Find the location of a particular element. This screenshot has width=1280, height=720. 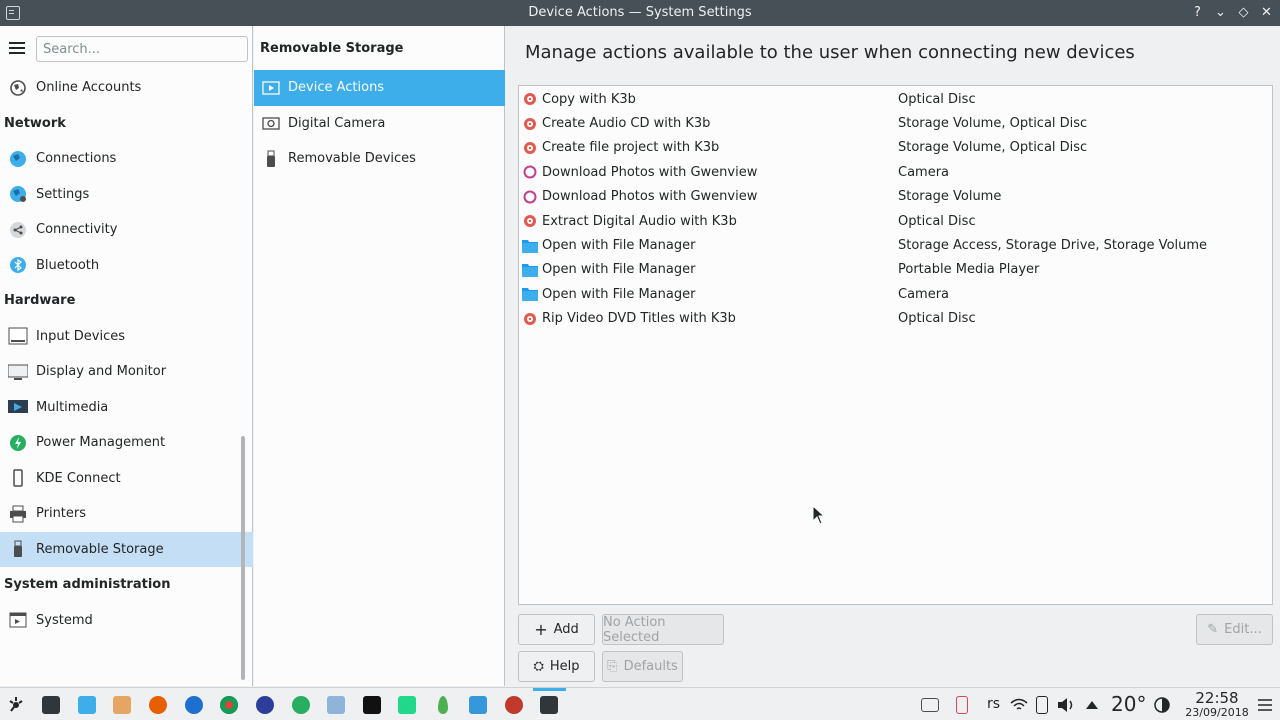

sidebar-item-settings: Settings is located at coordinates (126, 195).